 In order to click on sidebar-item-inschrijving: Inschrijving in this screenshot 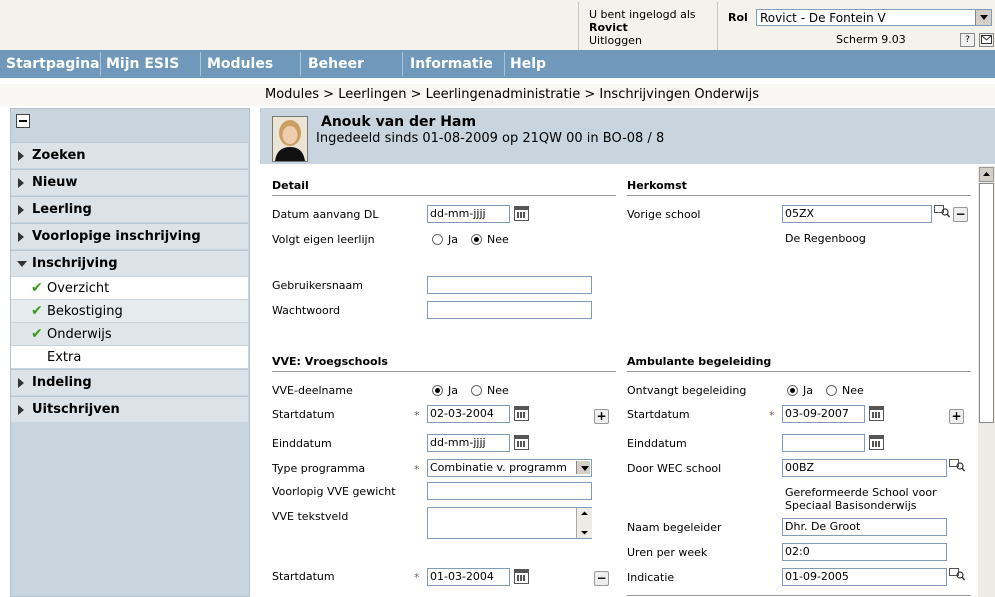, I will do `click(129, 263)`.